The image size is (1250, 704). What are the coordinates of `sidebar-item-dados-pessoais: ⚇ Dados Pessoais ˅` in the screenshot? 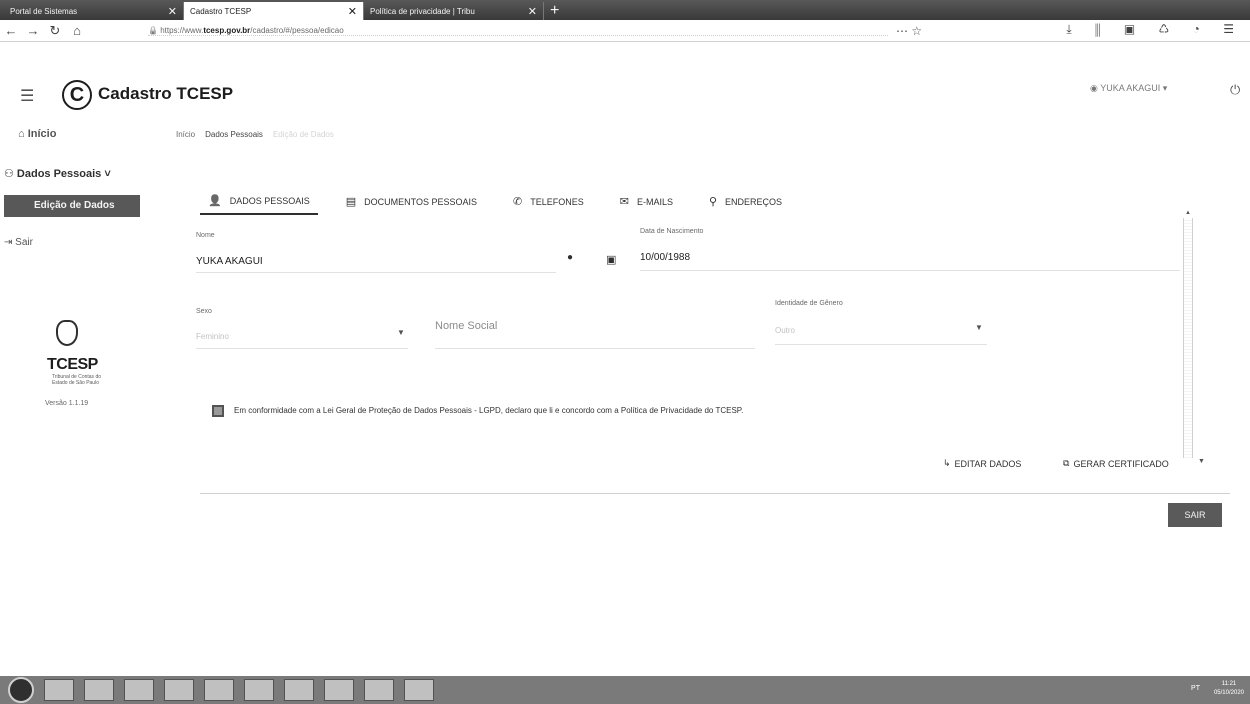 It's located at (57, 173).